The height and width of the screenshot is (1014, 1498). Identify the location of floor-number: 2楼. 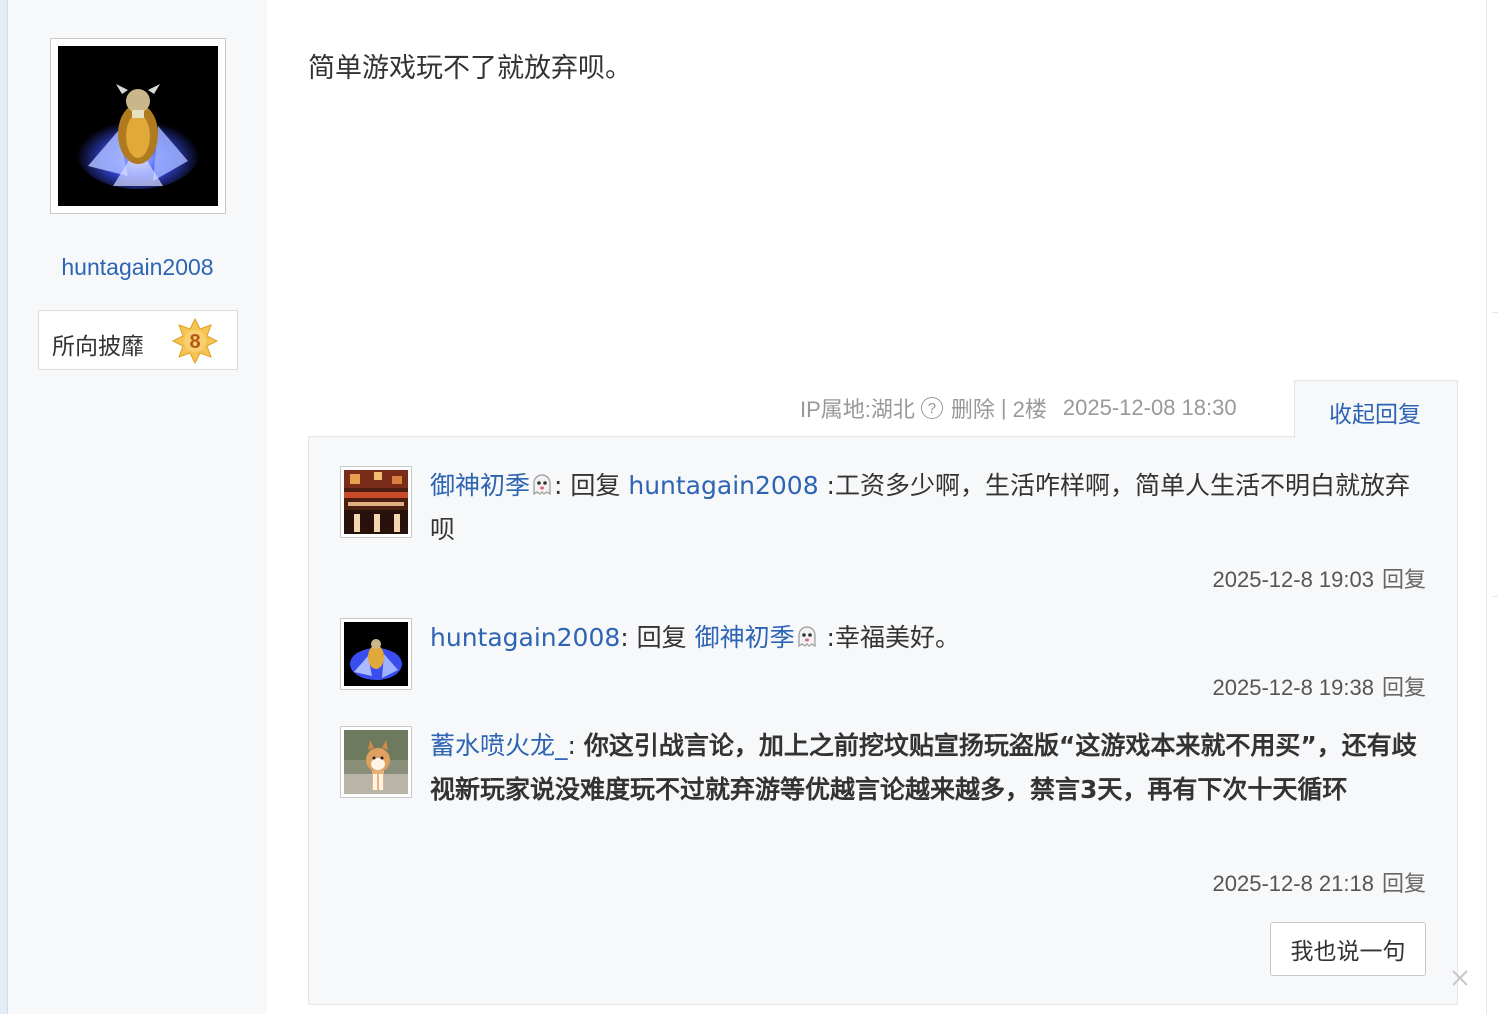
(1029, 409).